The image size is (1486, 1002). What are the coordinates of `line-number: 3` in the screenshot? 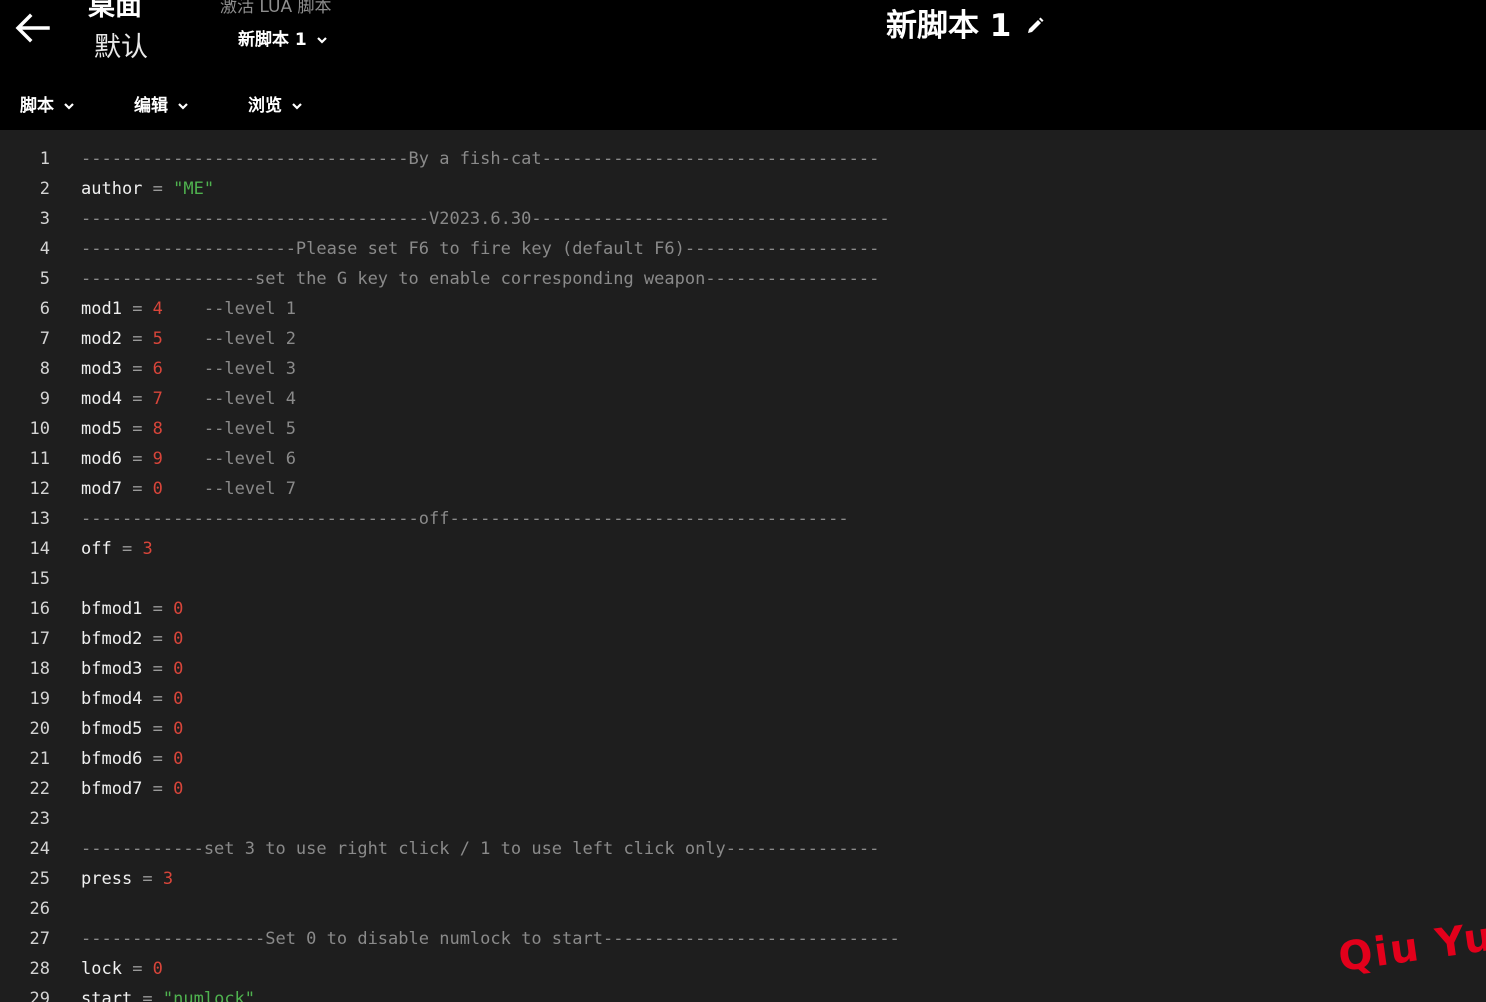 It's located at (44, 219).